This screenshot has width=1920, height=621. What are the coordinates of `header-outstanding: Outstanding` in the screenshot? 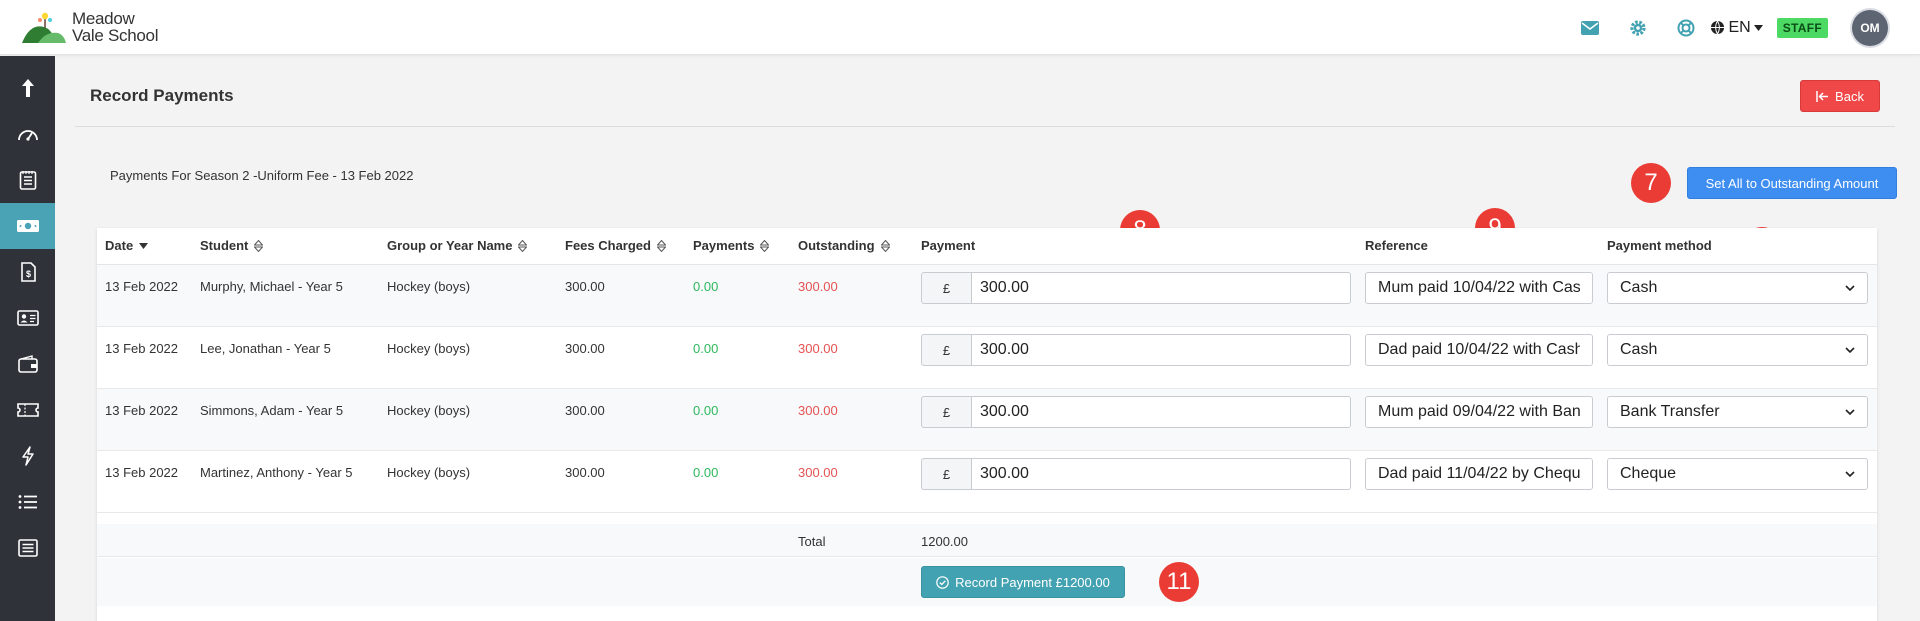 It's located at (844, 245).